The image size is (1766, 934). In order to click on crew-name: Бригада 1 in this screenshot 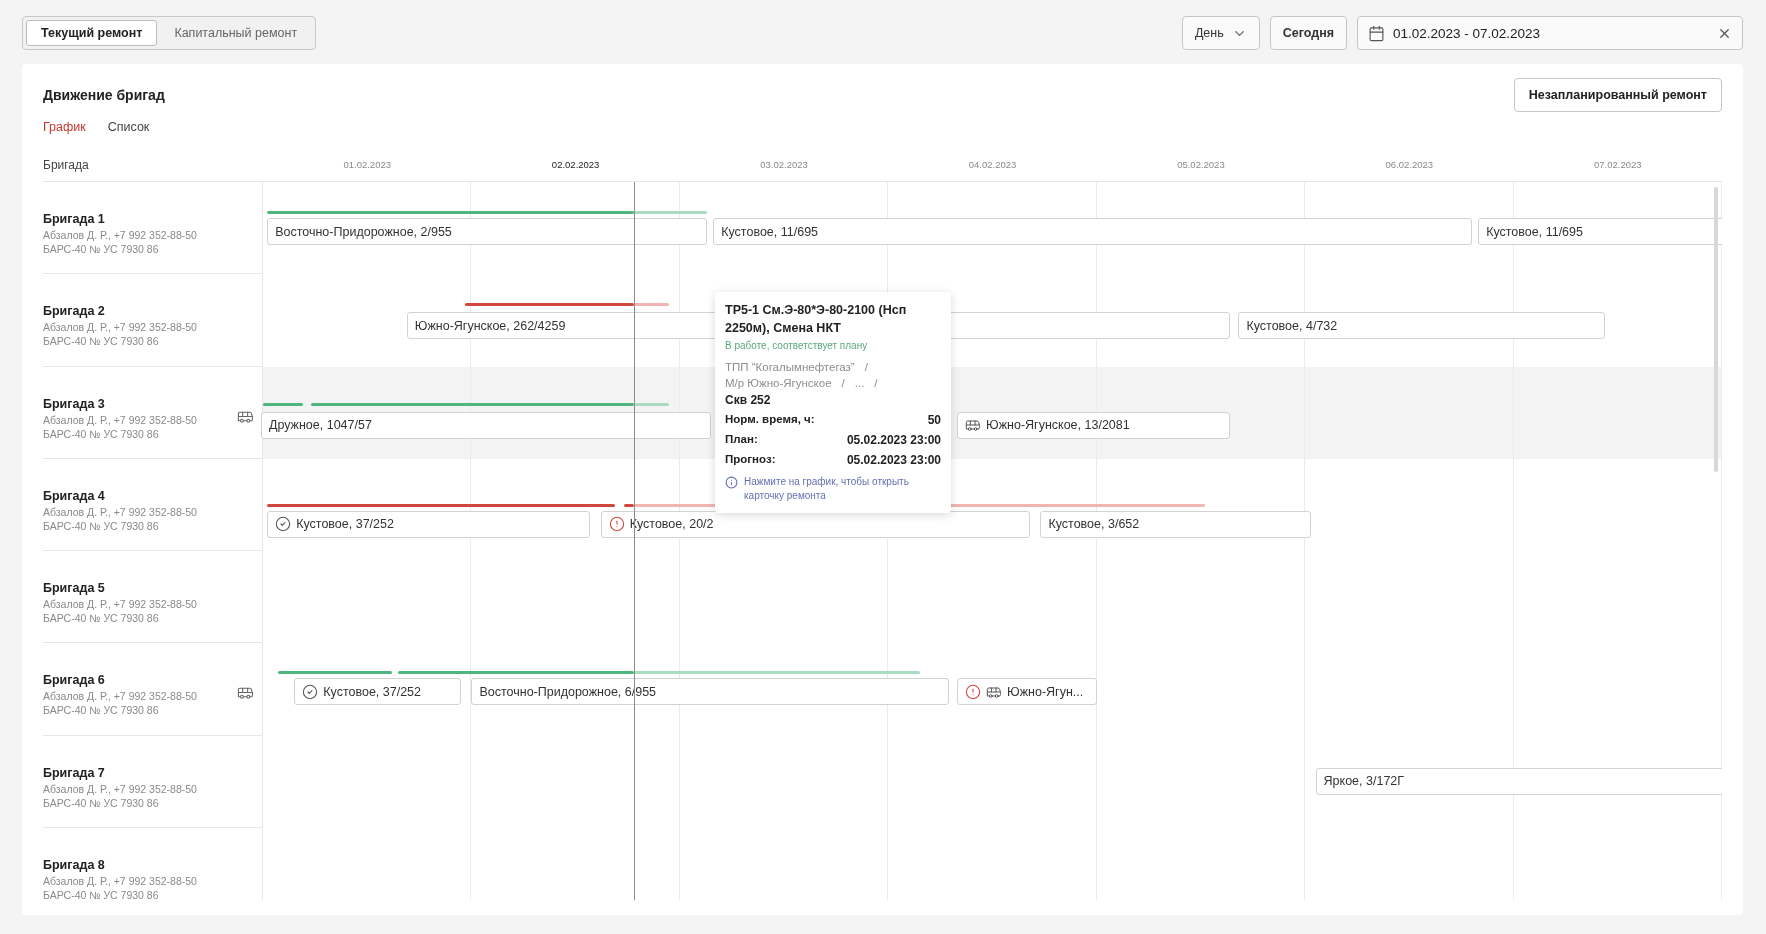, I will do `click(74, 219)`.